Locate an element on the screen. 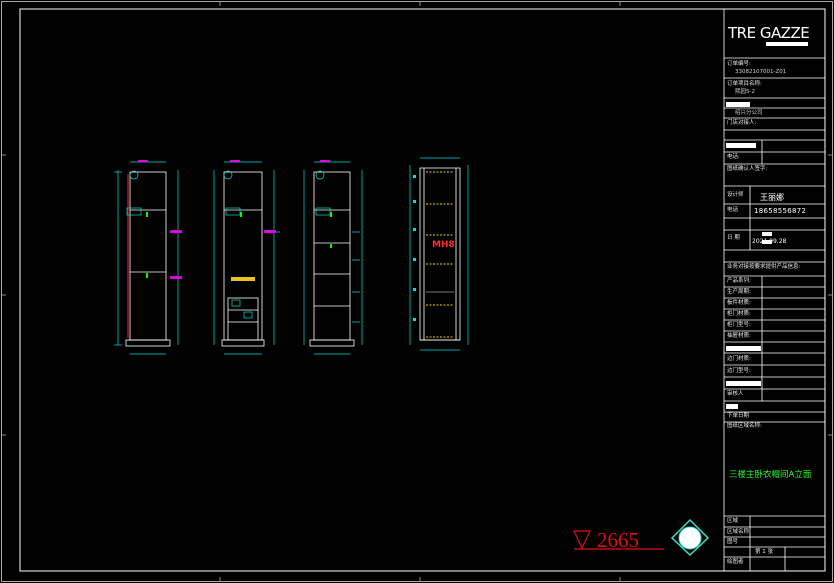 The height and width of the screenshot is (583, 834). cabinet-code: MH8 is located at coordinates (443, 245).